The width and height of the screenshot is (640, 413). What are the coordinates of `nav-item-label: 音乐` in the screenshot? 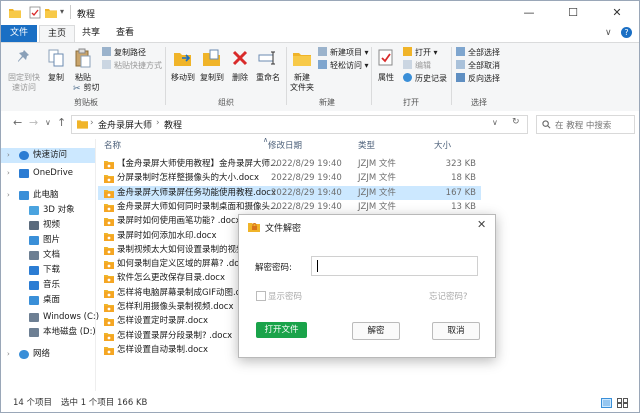 It's located at (52, 285).